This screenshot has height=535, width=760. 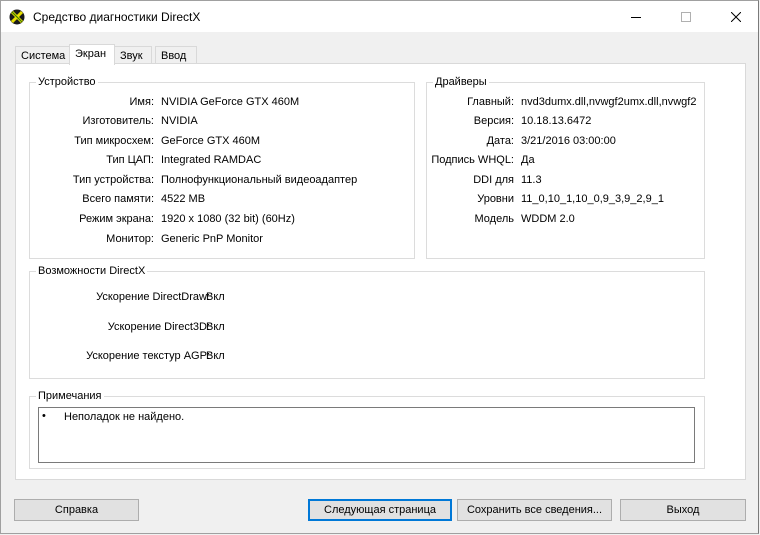 I want to click on driver-value: 3/21/2016 03:00:00, so click(x=568, y=141).